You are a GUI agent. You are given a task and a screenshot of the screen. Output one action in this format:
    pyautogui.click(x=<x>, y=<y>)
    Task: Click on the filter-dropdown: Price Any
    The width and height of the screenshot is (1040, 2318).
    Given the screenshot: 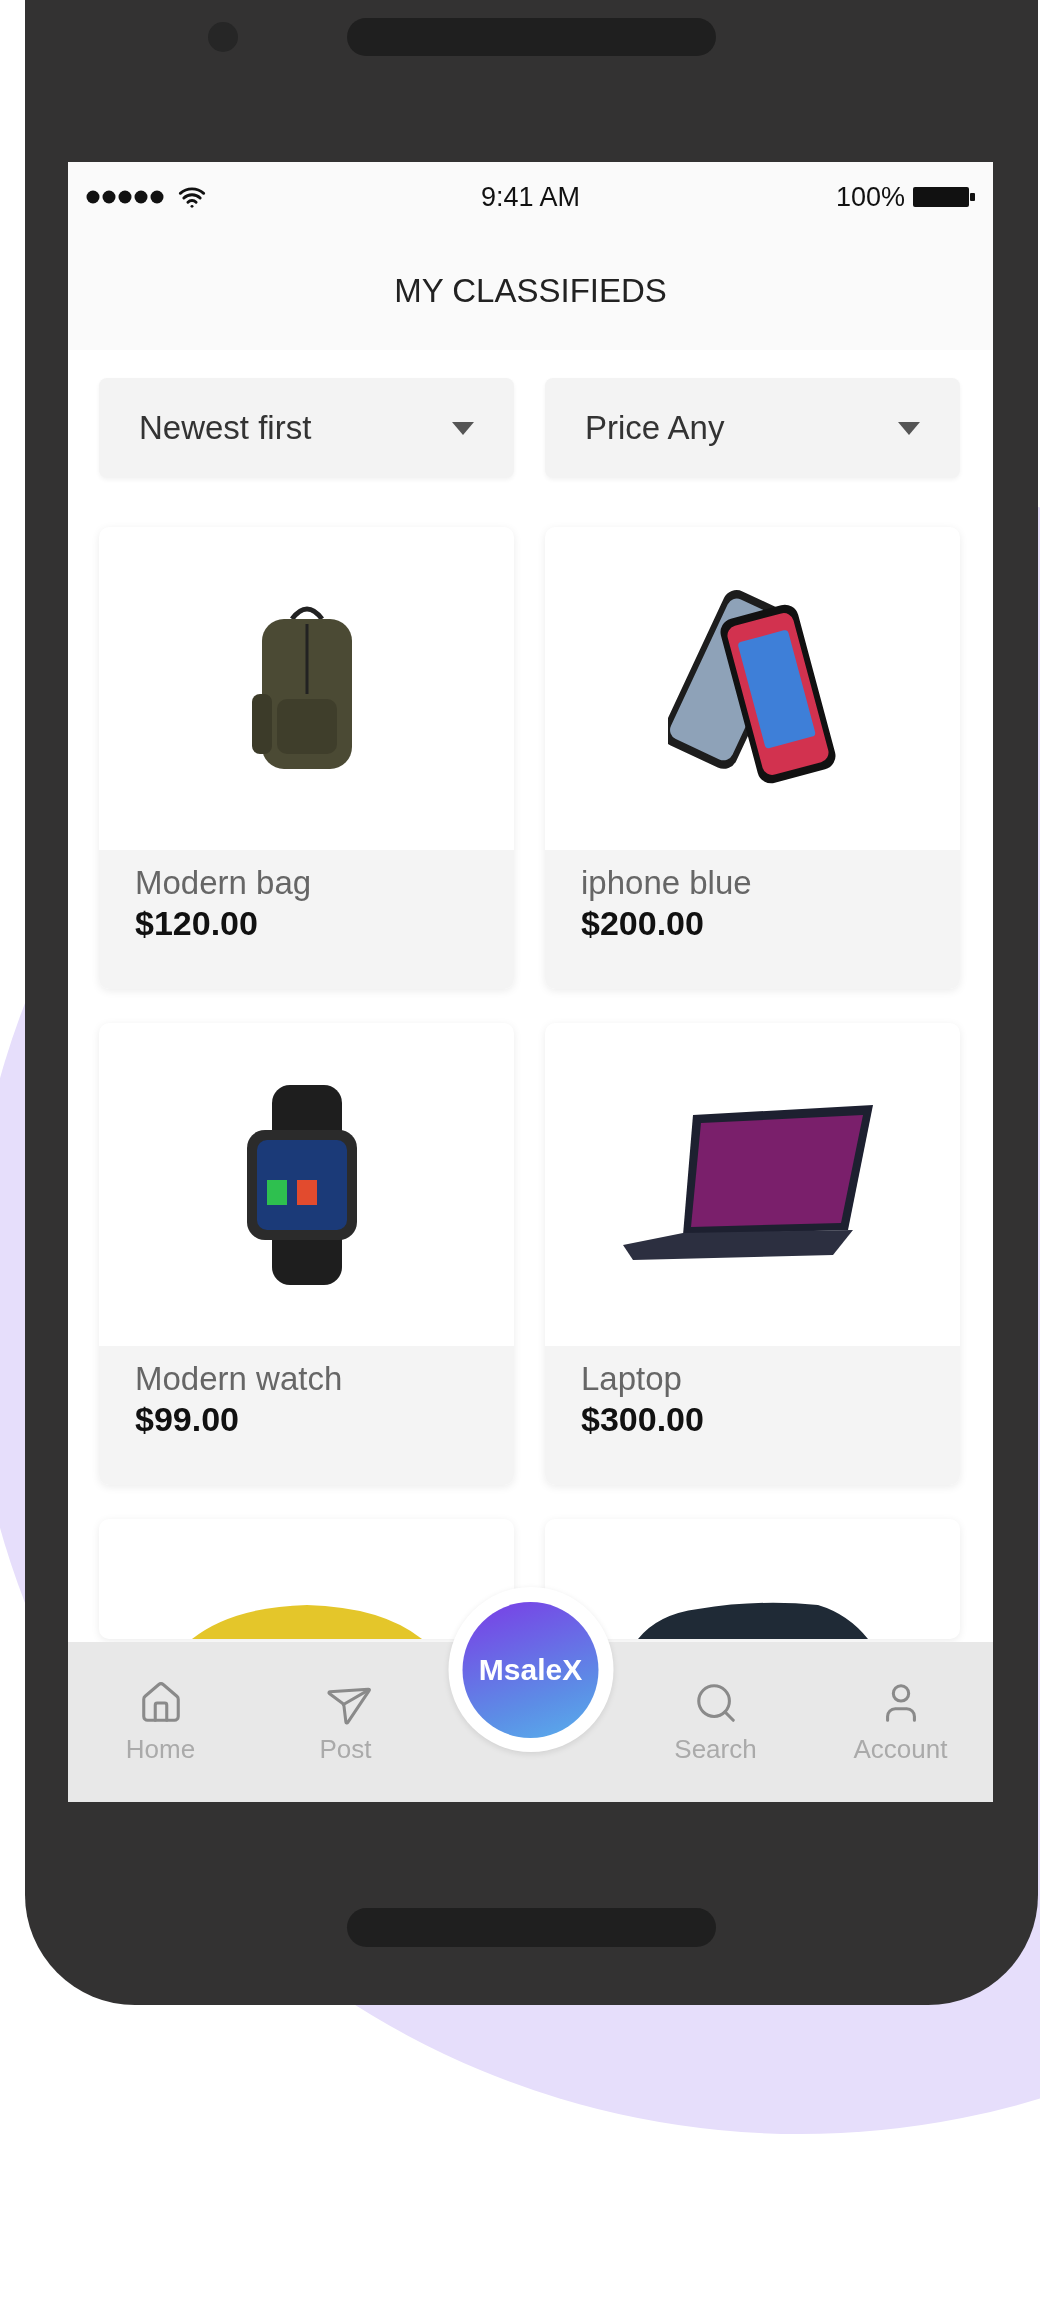 What is the action you would take?
    pyautogui.click(x=752, y=428)
    